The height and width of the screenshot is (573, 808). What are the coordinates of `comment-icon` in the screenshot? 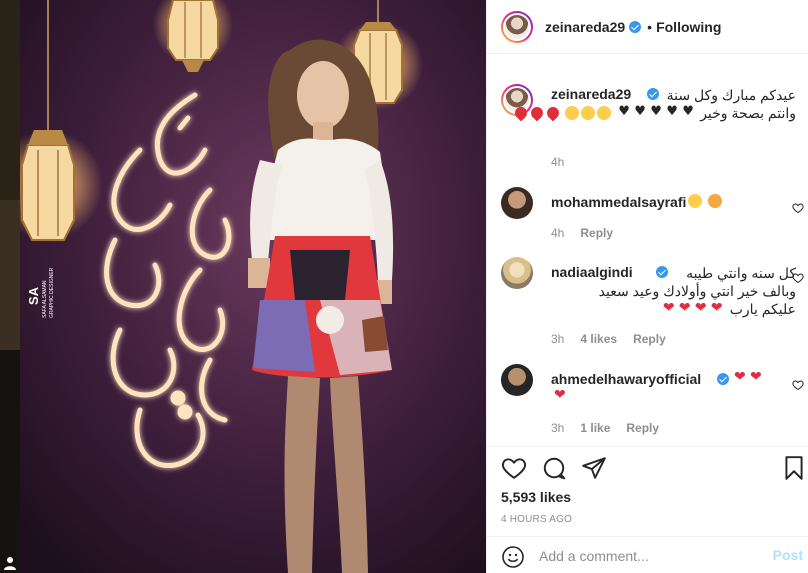 It's located at (554, 468).